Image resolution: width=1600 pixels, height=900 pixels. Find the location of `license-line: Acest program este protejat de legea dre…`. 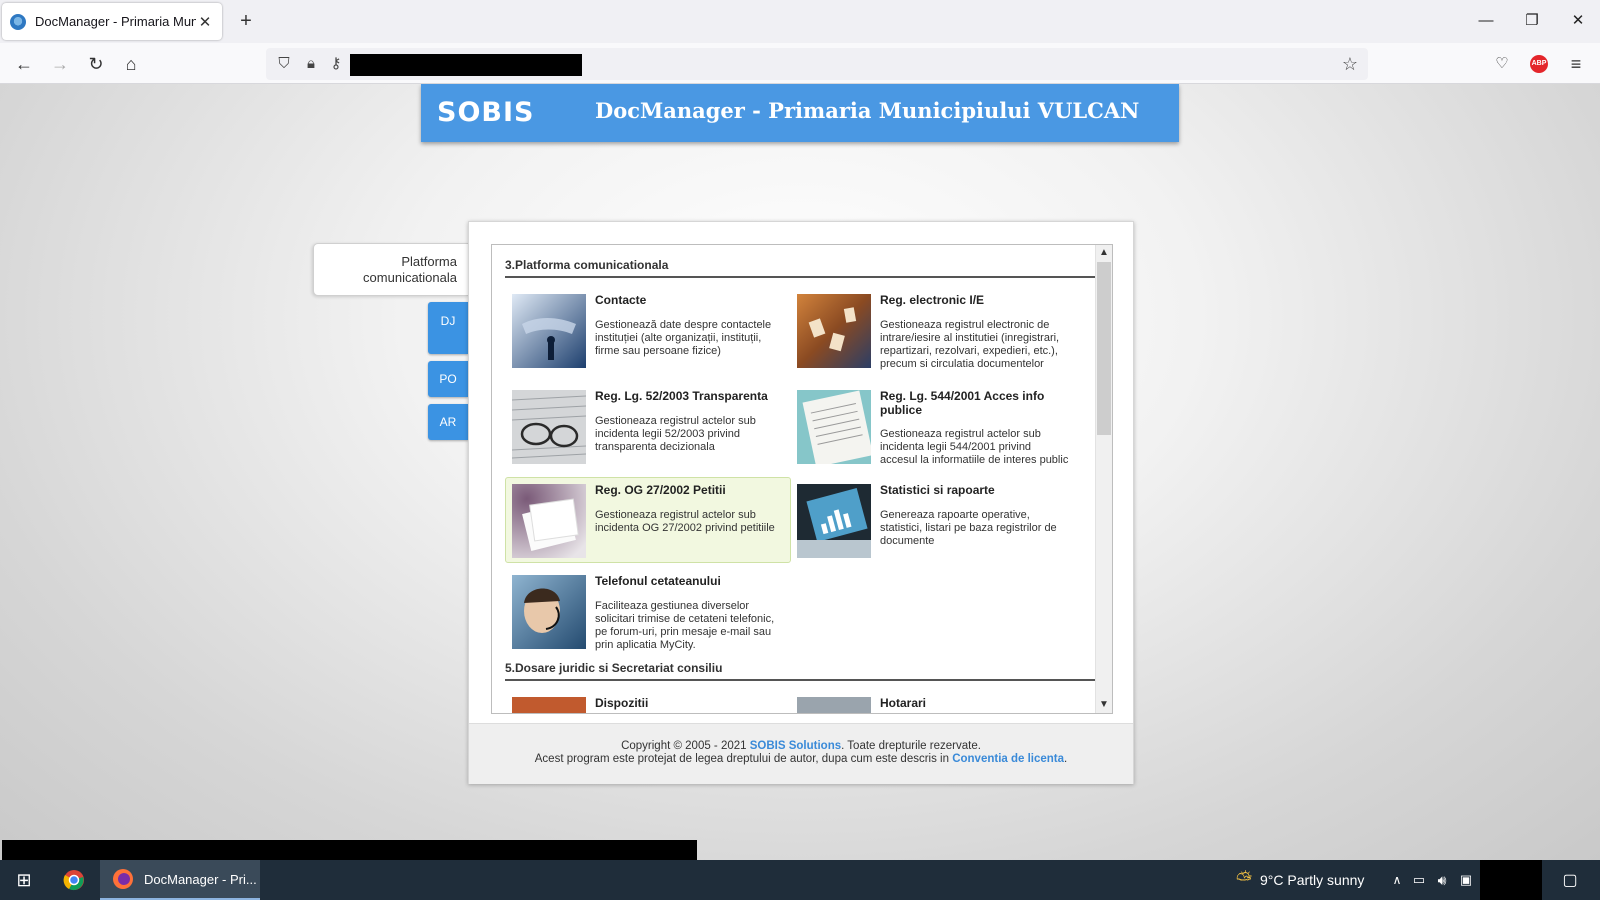

license-line: Acest program este protejat de legea dre… is located at coordinates (801, 759).